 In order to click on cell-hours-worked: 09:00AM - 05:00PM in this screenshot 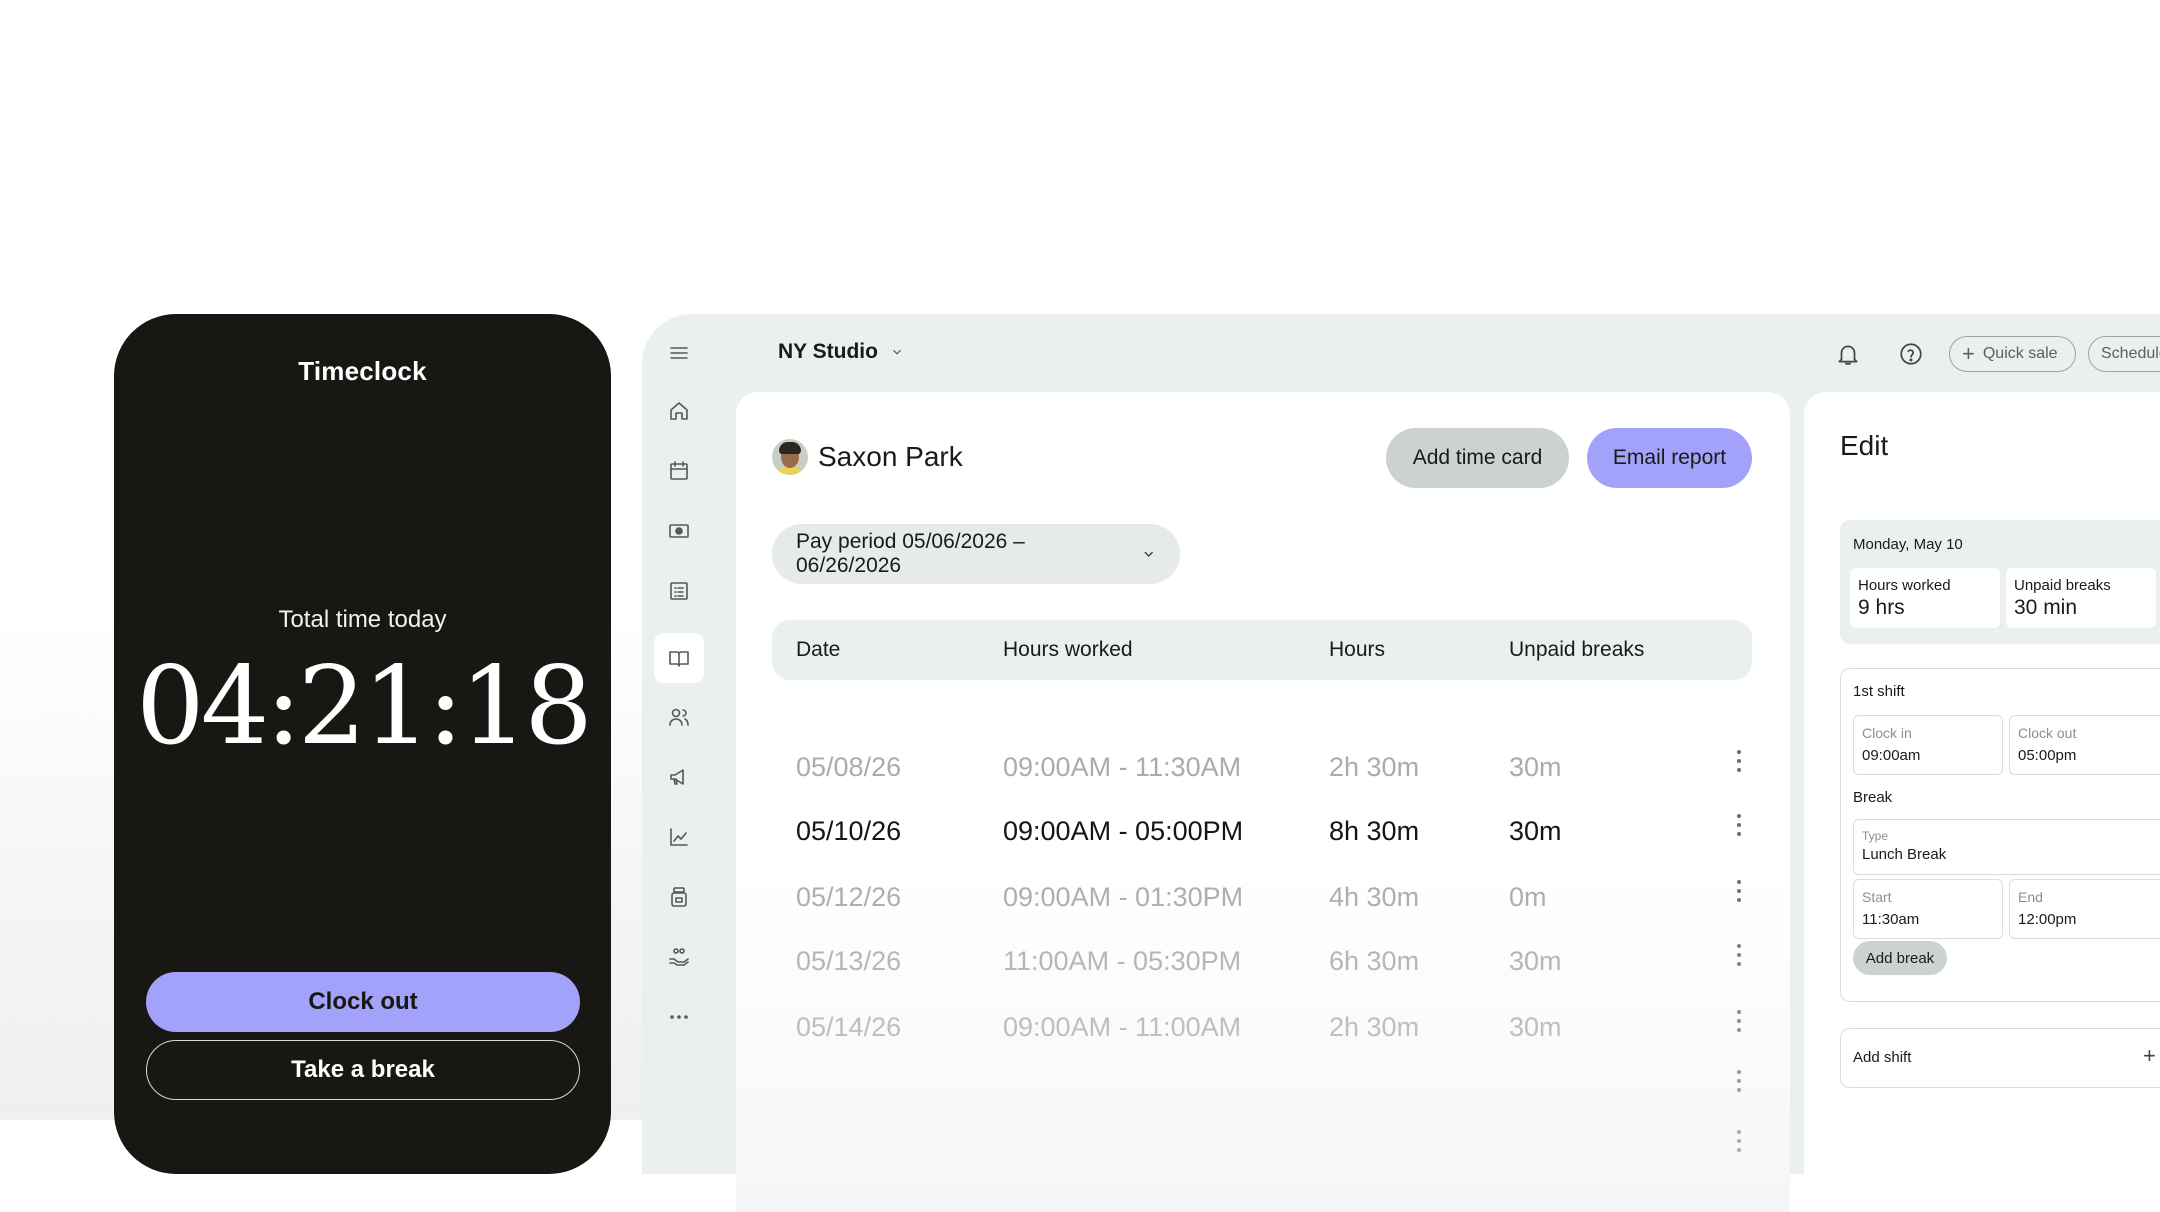, I will do `click(1123, 831)`.